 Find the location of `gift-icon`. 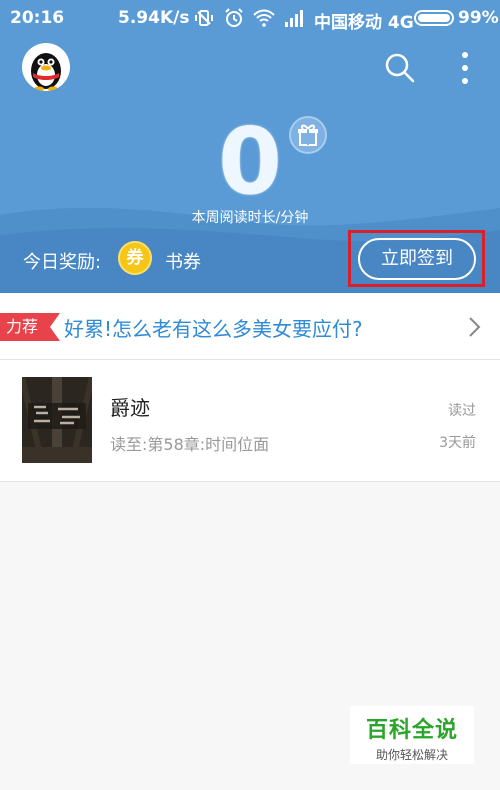

gift-icon is located at coordinates (308, 135).